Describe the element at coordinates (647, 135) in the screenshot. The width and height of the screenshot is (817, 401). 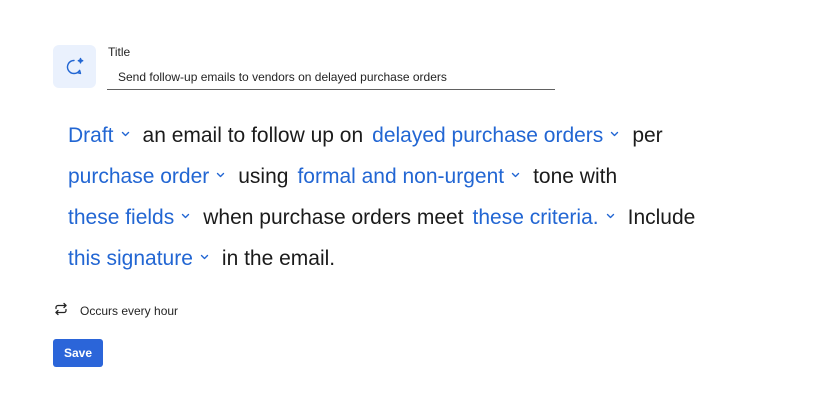
I see `sentence-text: per` at that location.